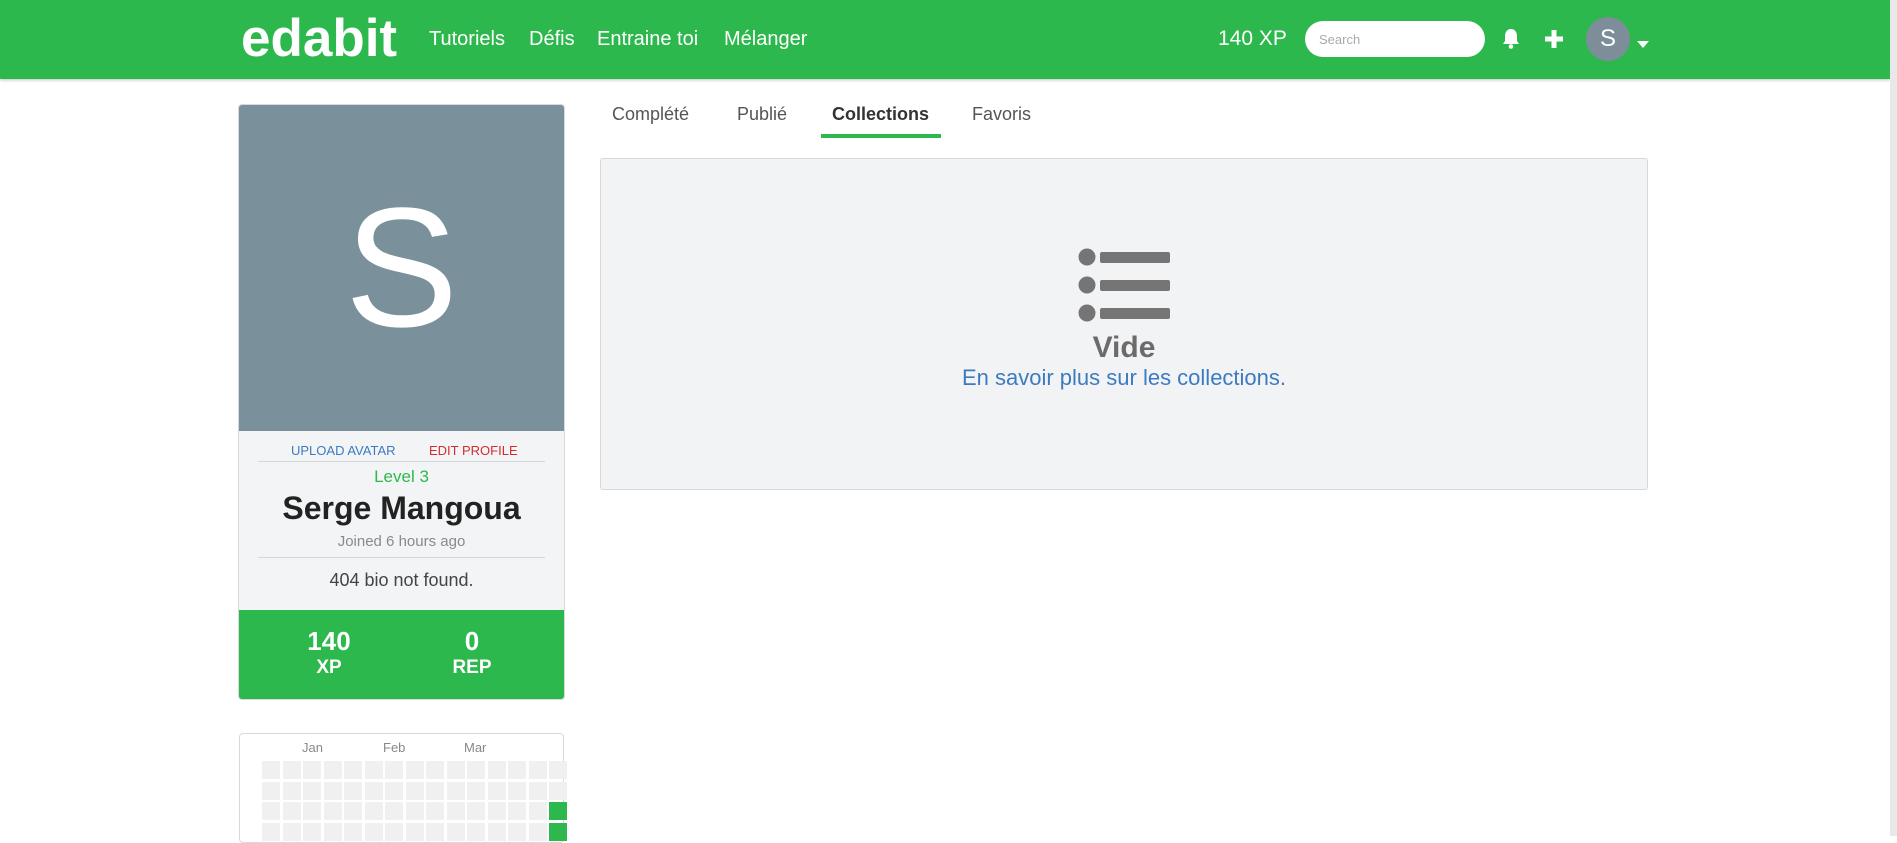 This screenshot has width=1897, height=843. I want to click on month-label: Mar, so click(475, 747).